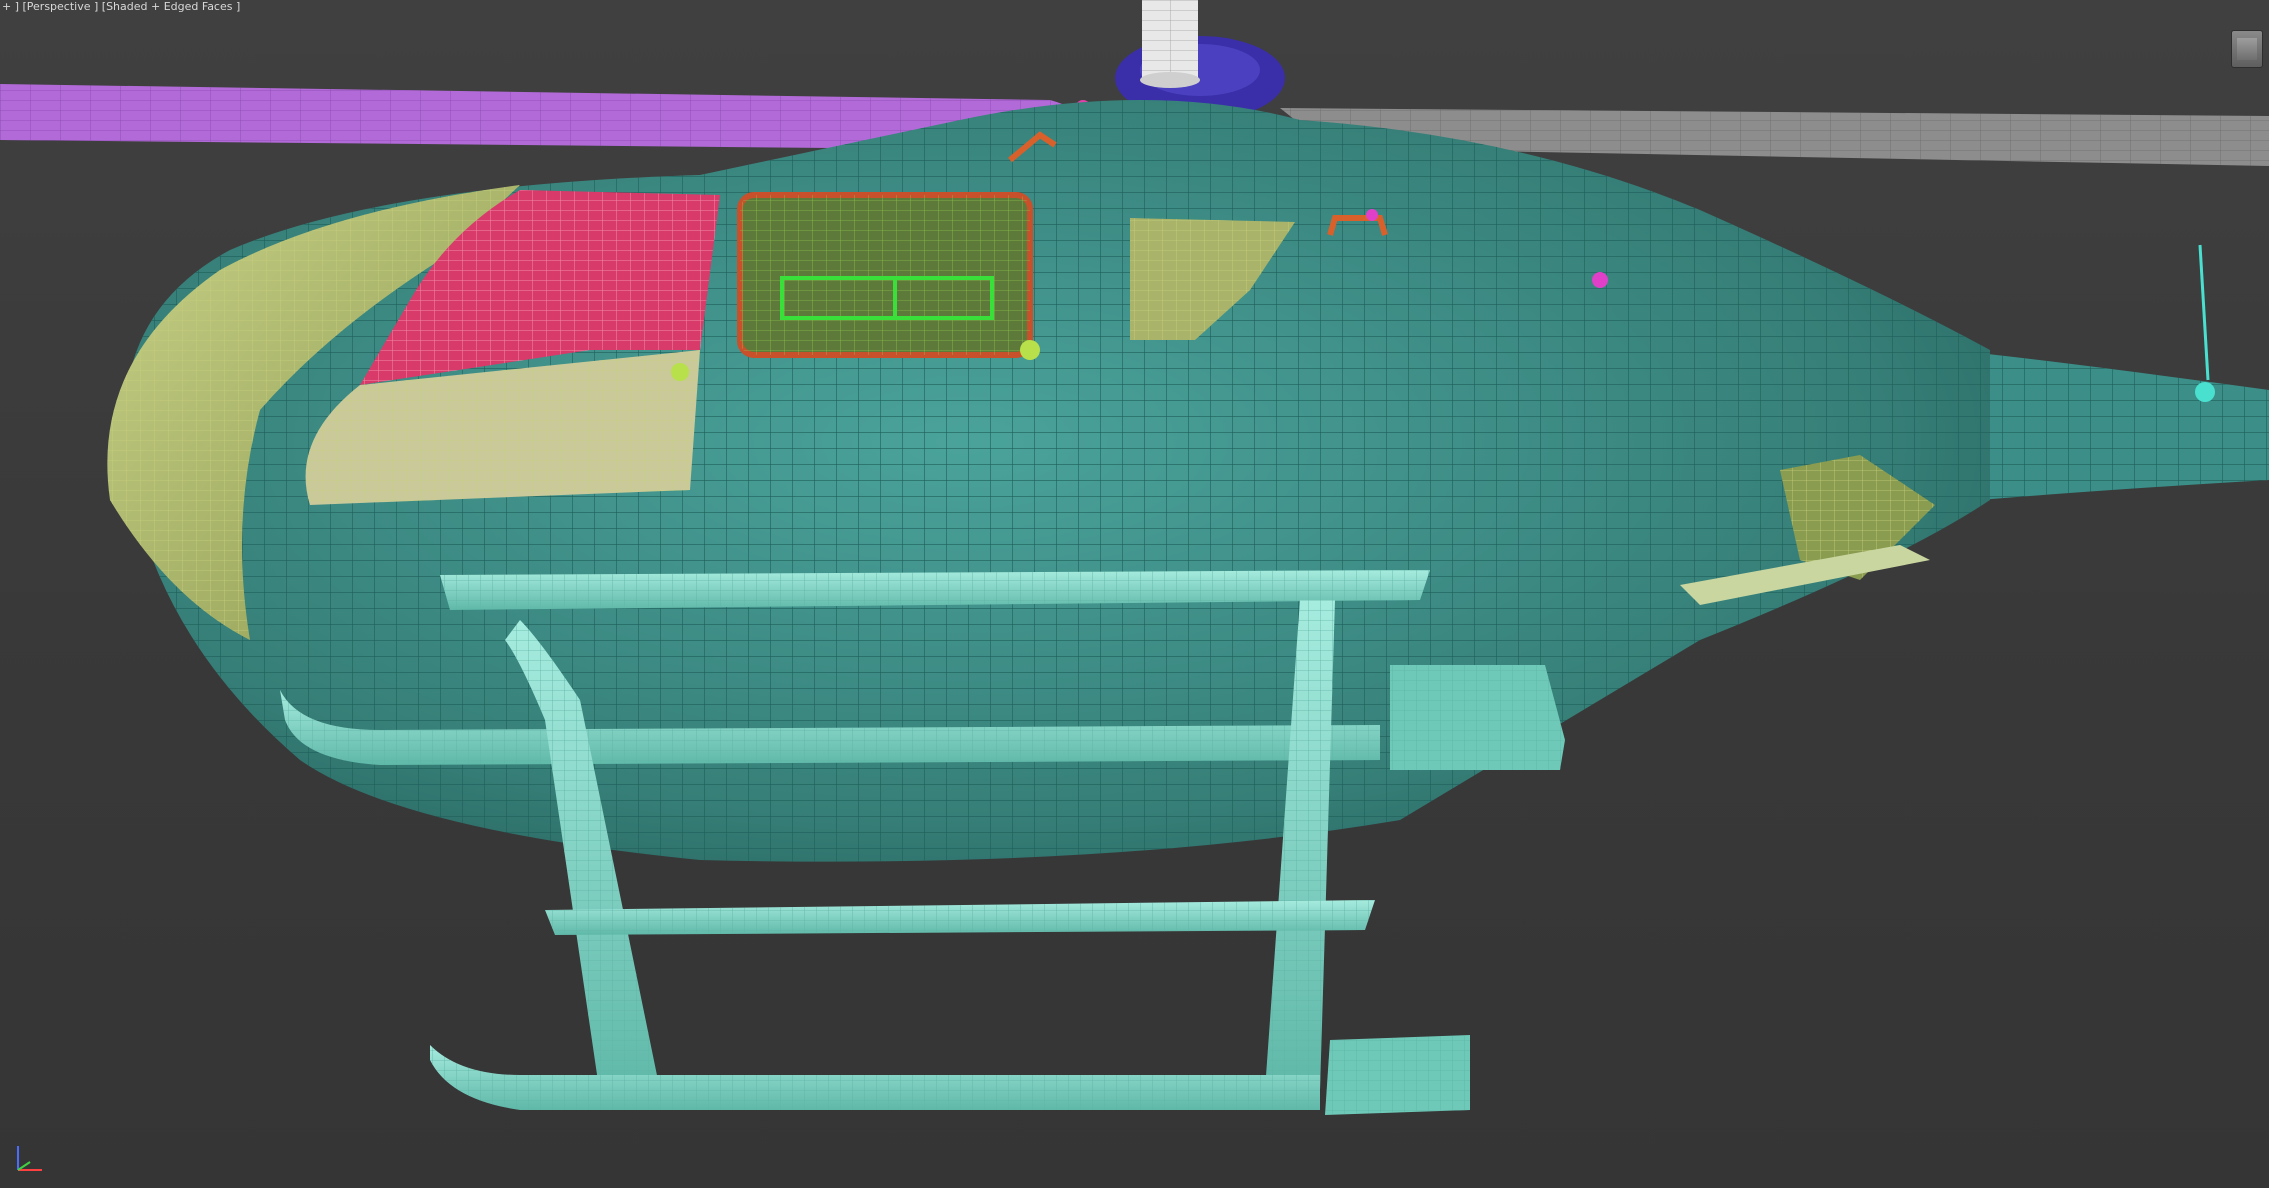  I want to click on viewcube-icon, so click(2247, 49).